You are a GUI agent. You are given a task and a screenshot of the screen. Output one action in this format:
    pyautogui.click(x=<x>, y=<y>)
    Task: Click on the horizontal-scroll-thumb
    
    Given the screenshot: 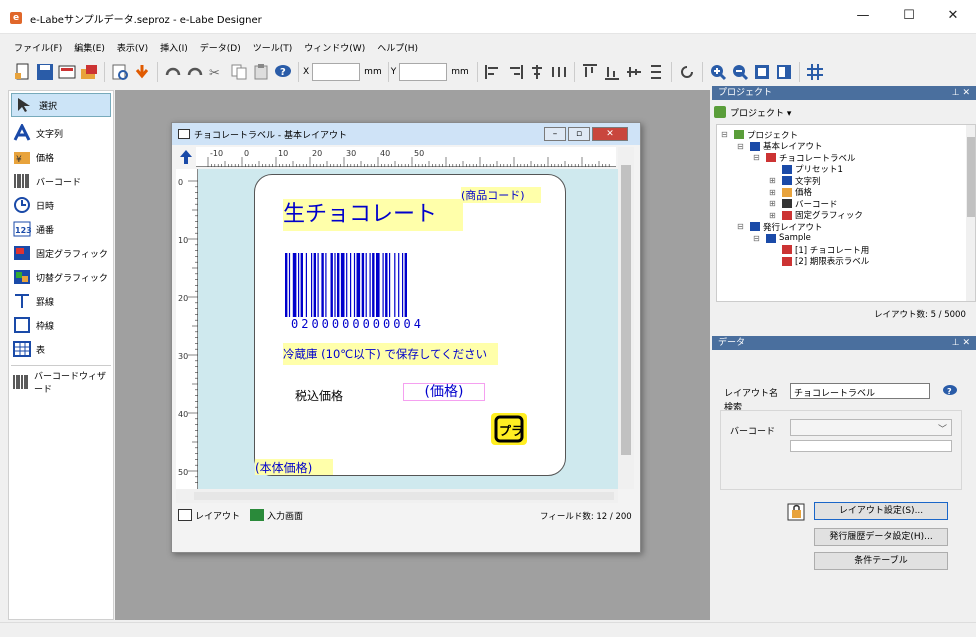 What is the action you would take?
    pyautogui.click(x=404, y=496)
    